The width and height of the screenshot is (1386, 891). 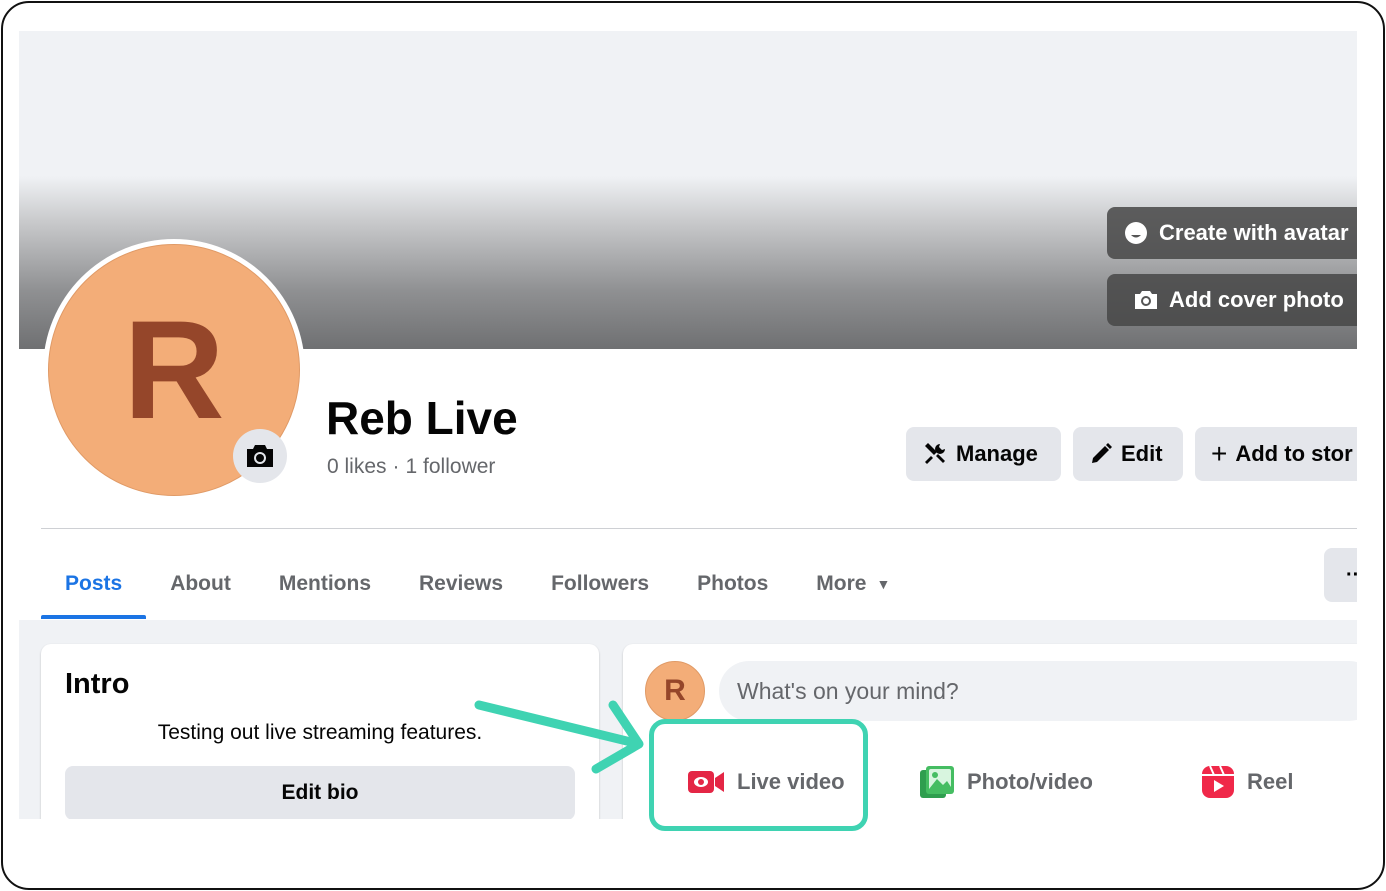 I want to click on tab-label: Mentions, so click(x=325, y=583).